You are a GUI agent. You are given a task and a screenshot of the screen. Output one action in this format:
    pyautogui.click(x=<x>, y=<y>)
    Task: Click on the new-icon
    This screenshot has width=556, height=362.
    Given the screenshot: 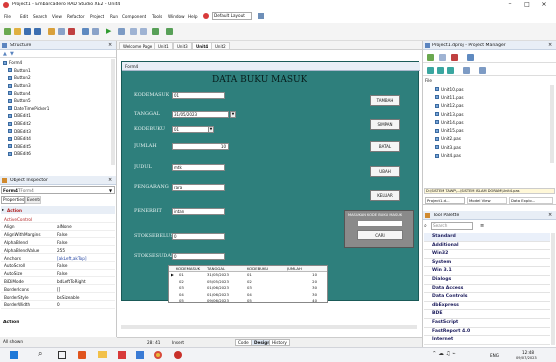 What is the action you would take?
    pyautogui.click(x=7, y=31)
    